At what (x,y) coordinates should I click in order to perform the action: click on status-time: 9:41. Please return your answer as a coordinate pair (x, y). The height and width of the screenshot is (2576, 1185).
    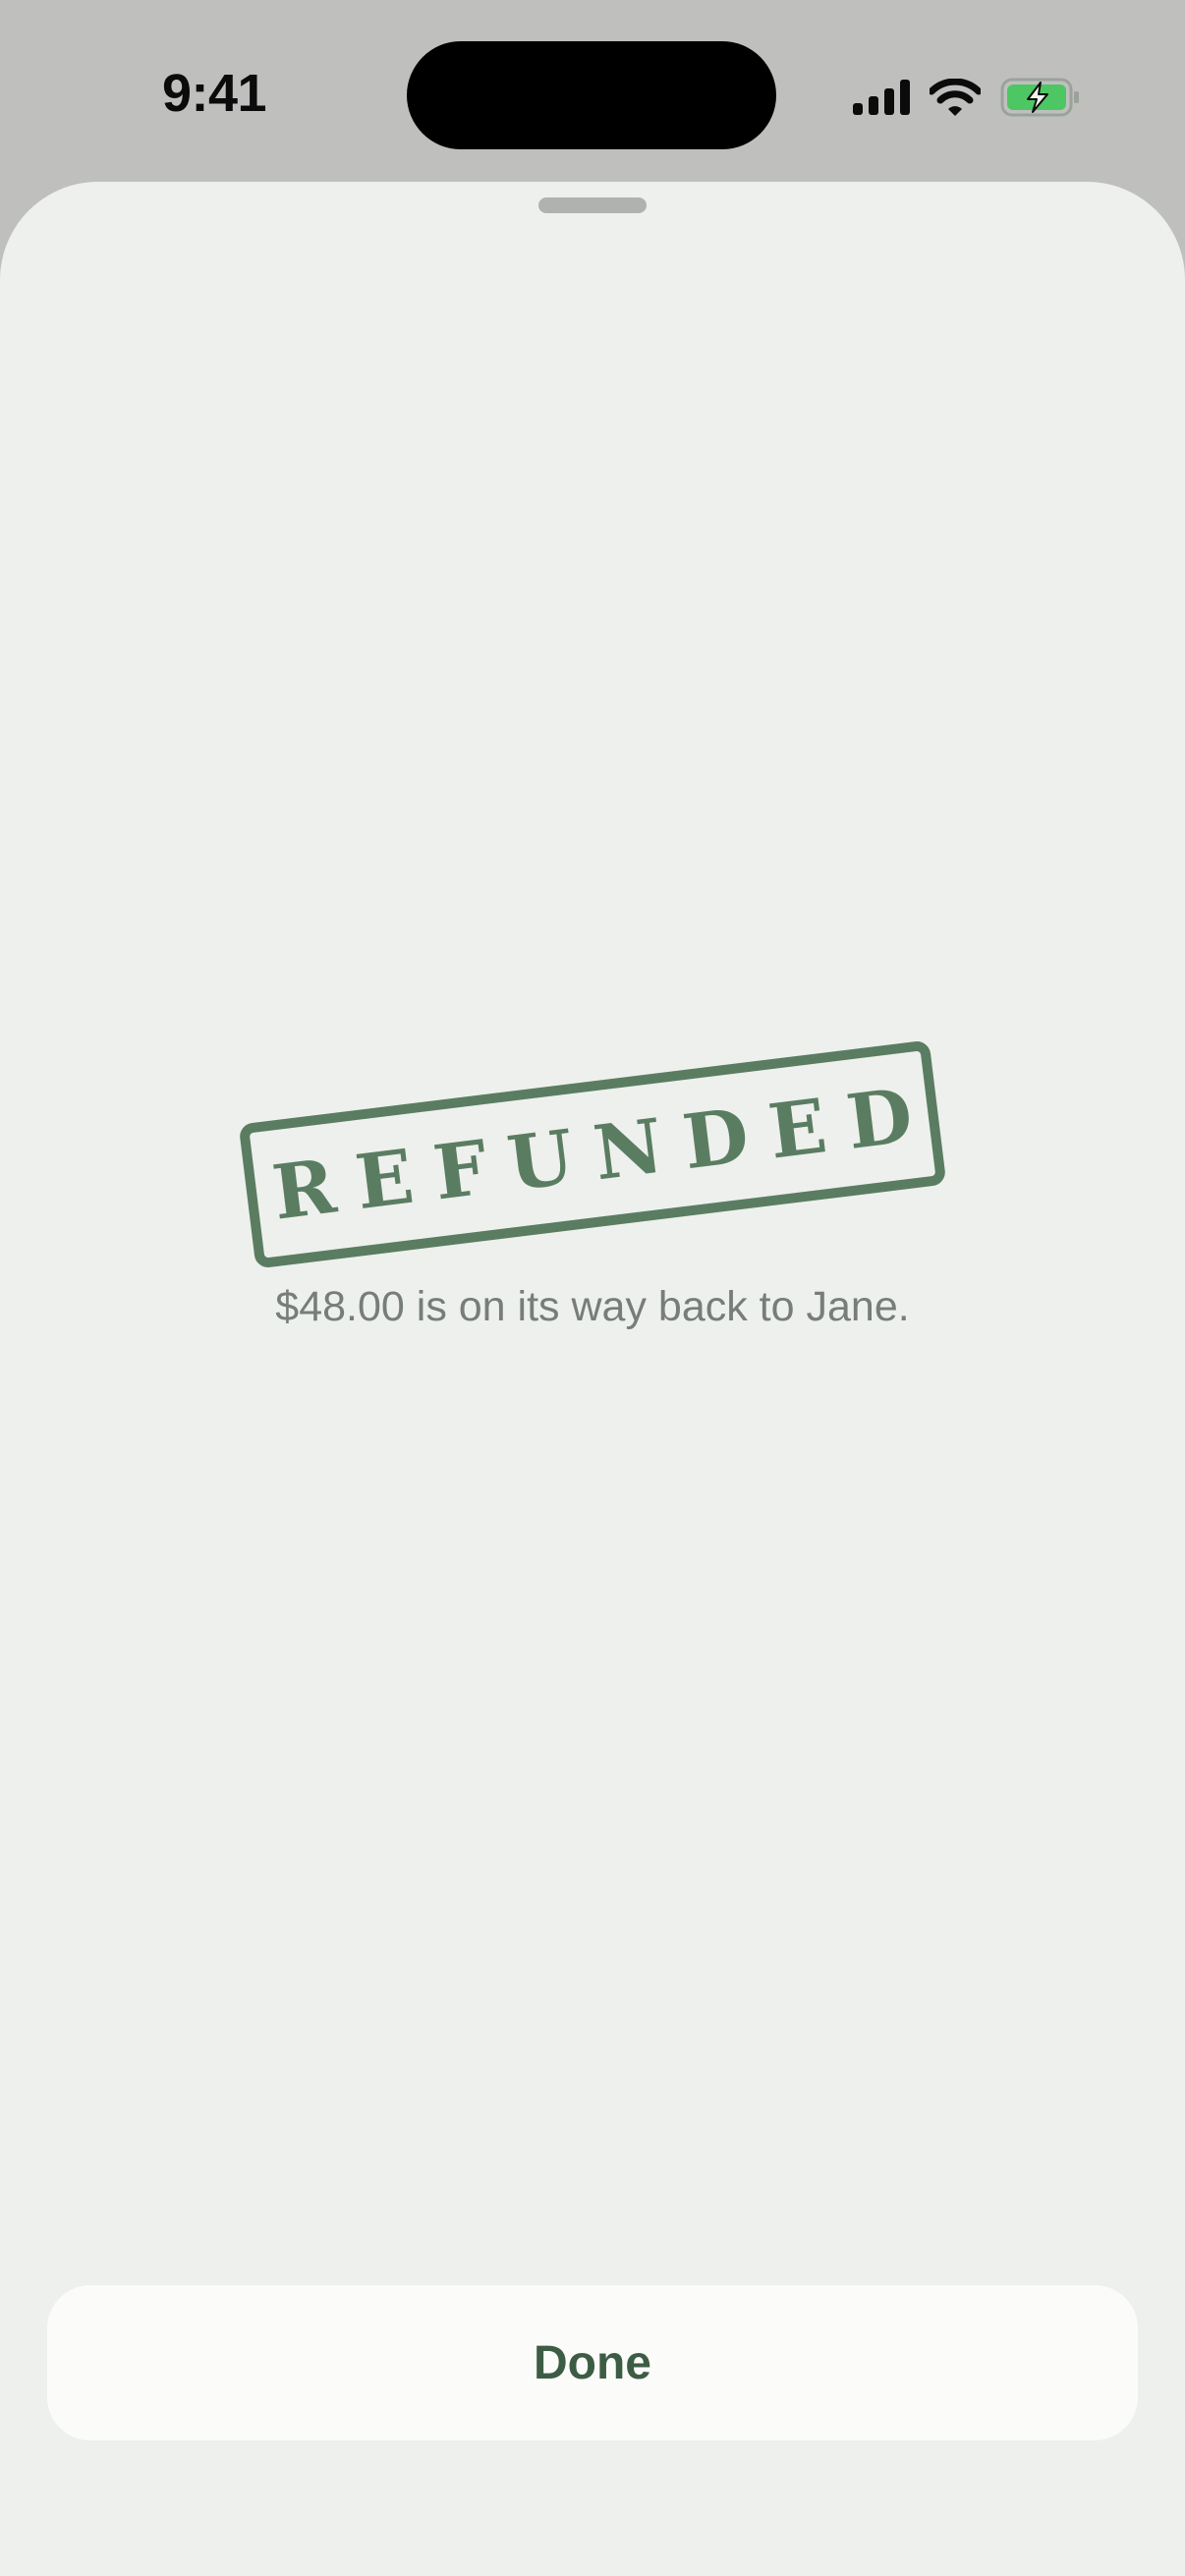
    Looking at the image, I should click on (214, 93).